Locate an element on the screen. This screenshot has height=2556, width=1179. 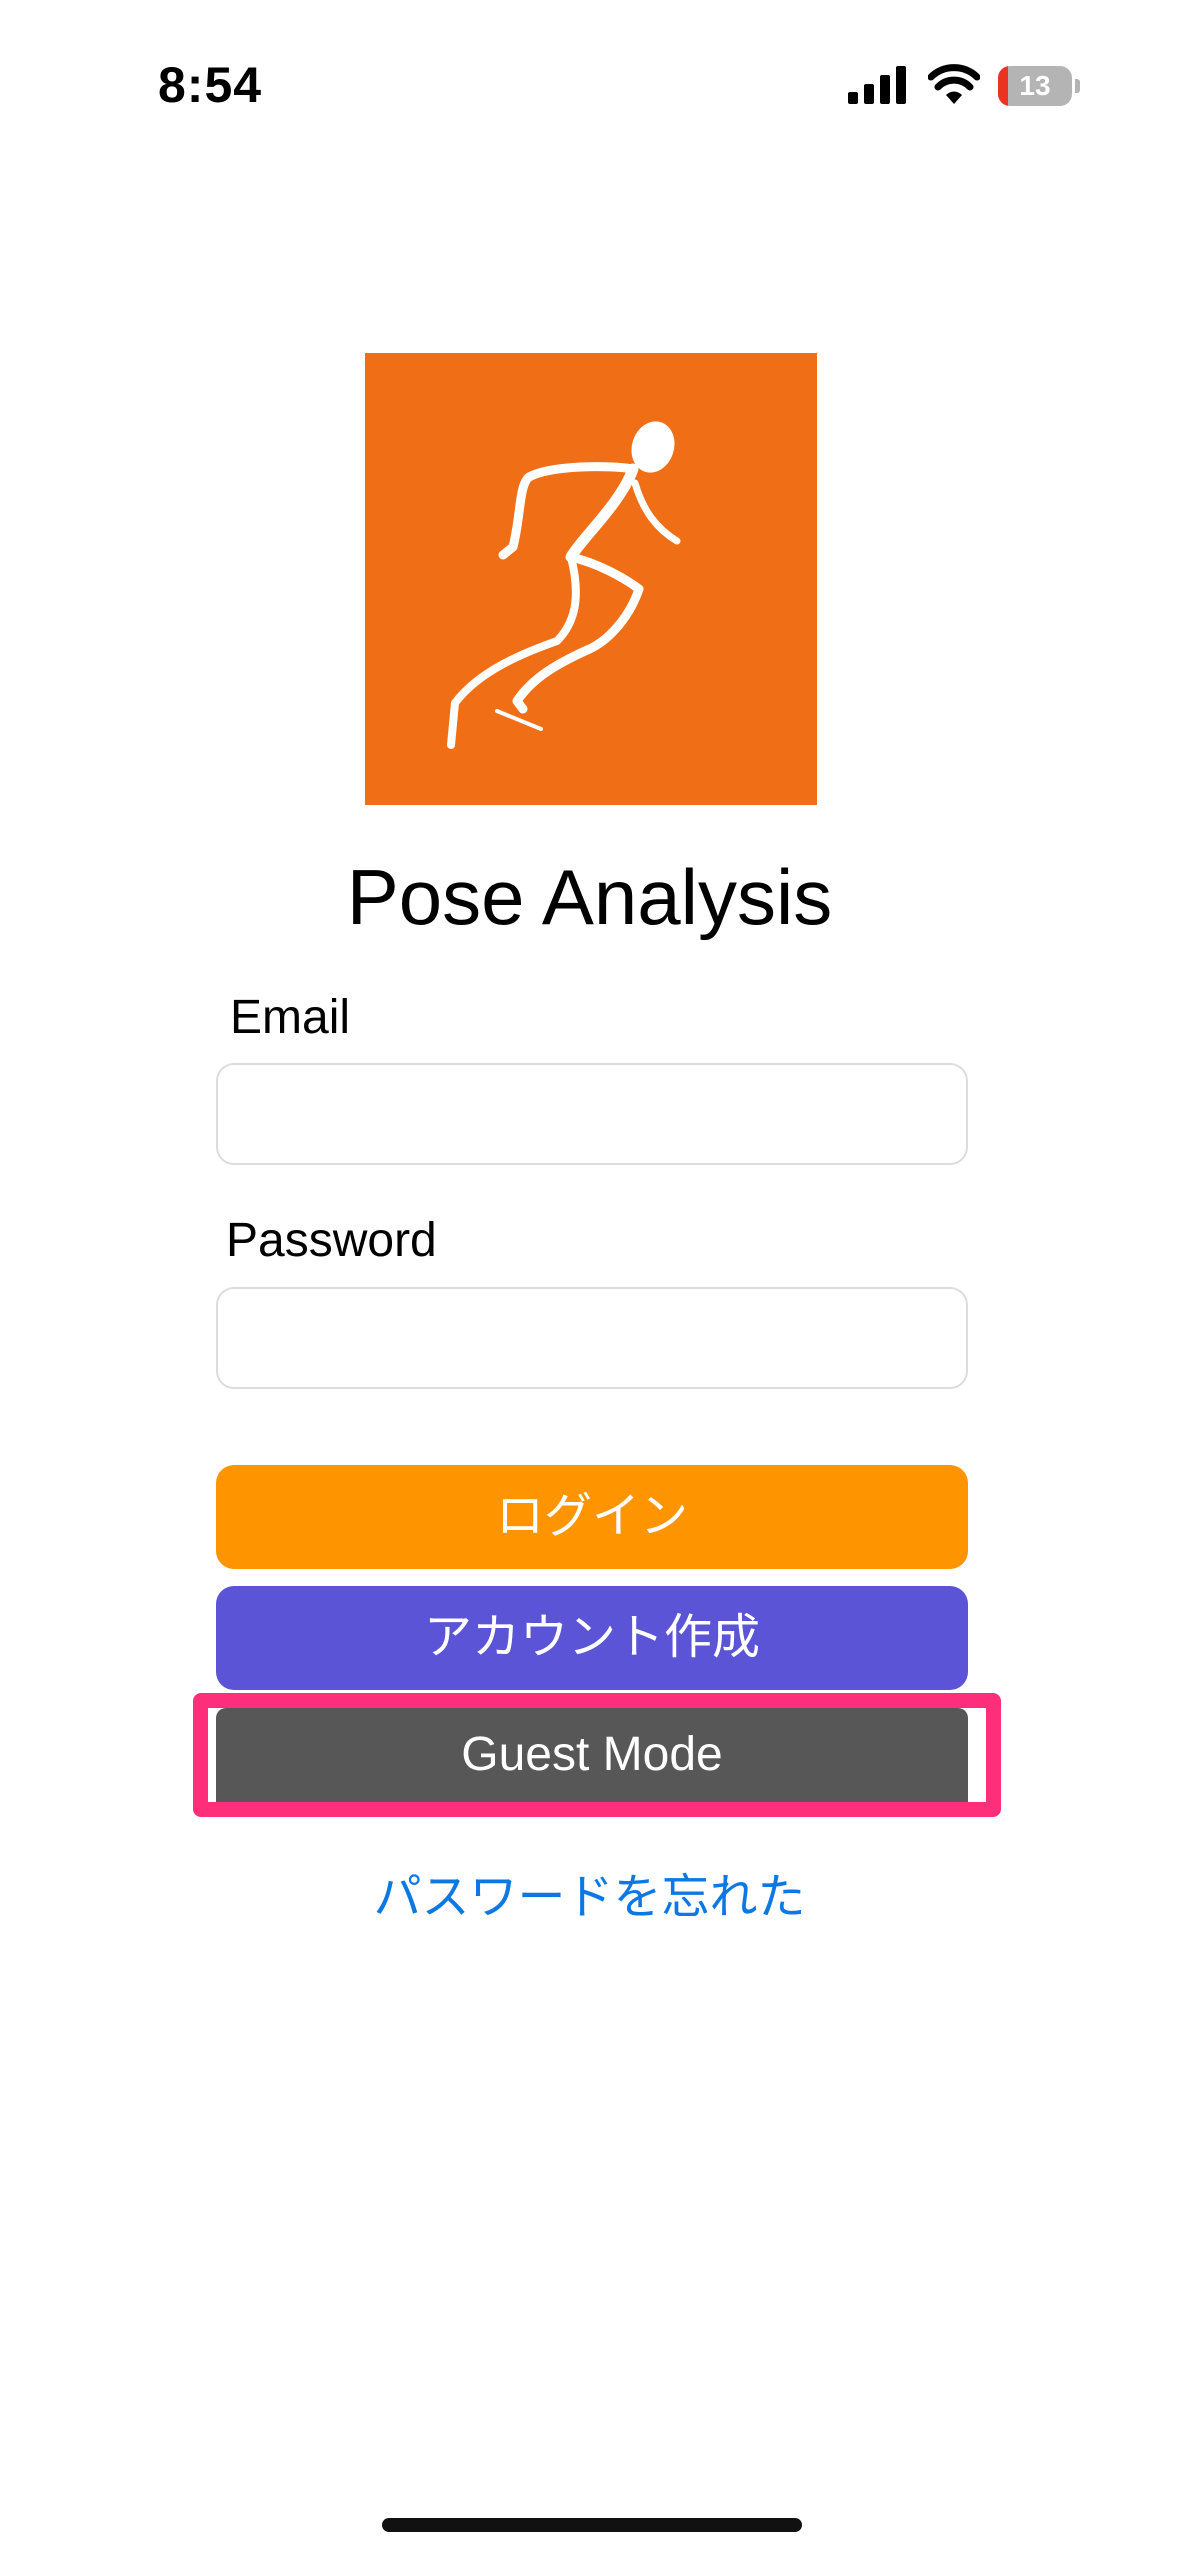
login-button: ログイン is located at coordinates (592, 1517).